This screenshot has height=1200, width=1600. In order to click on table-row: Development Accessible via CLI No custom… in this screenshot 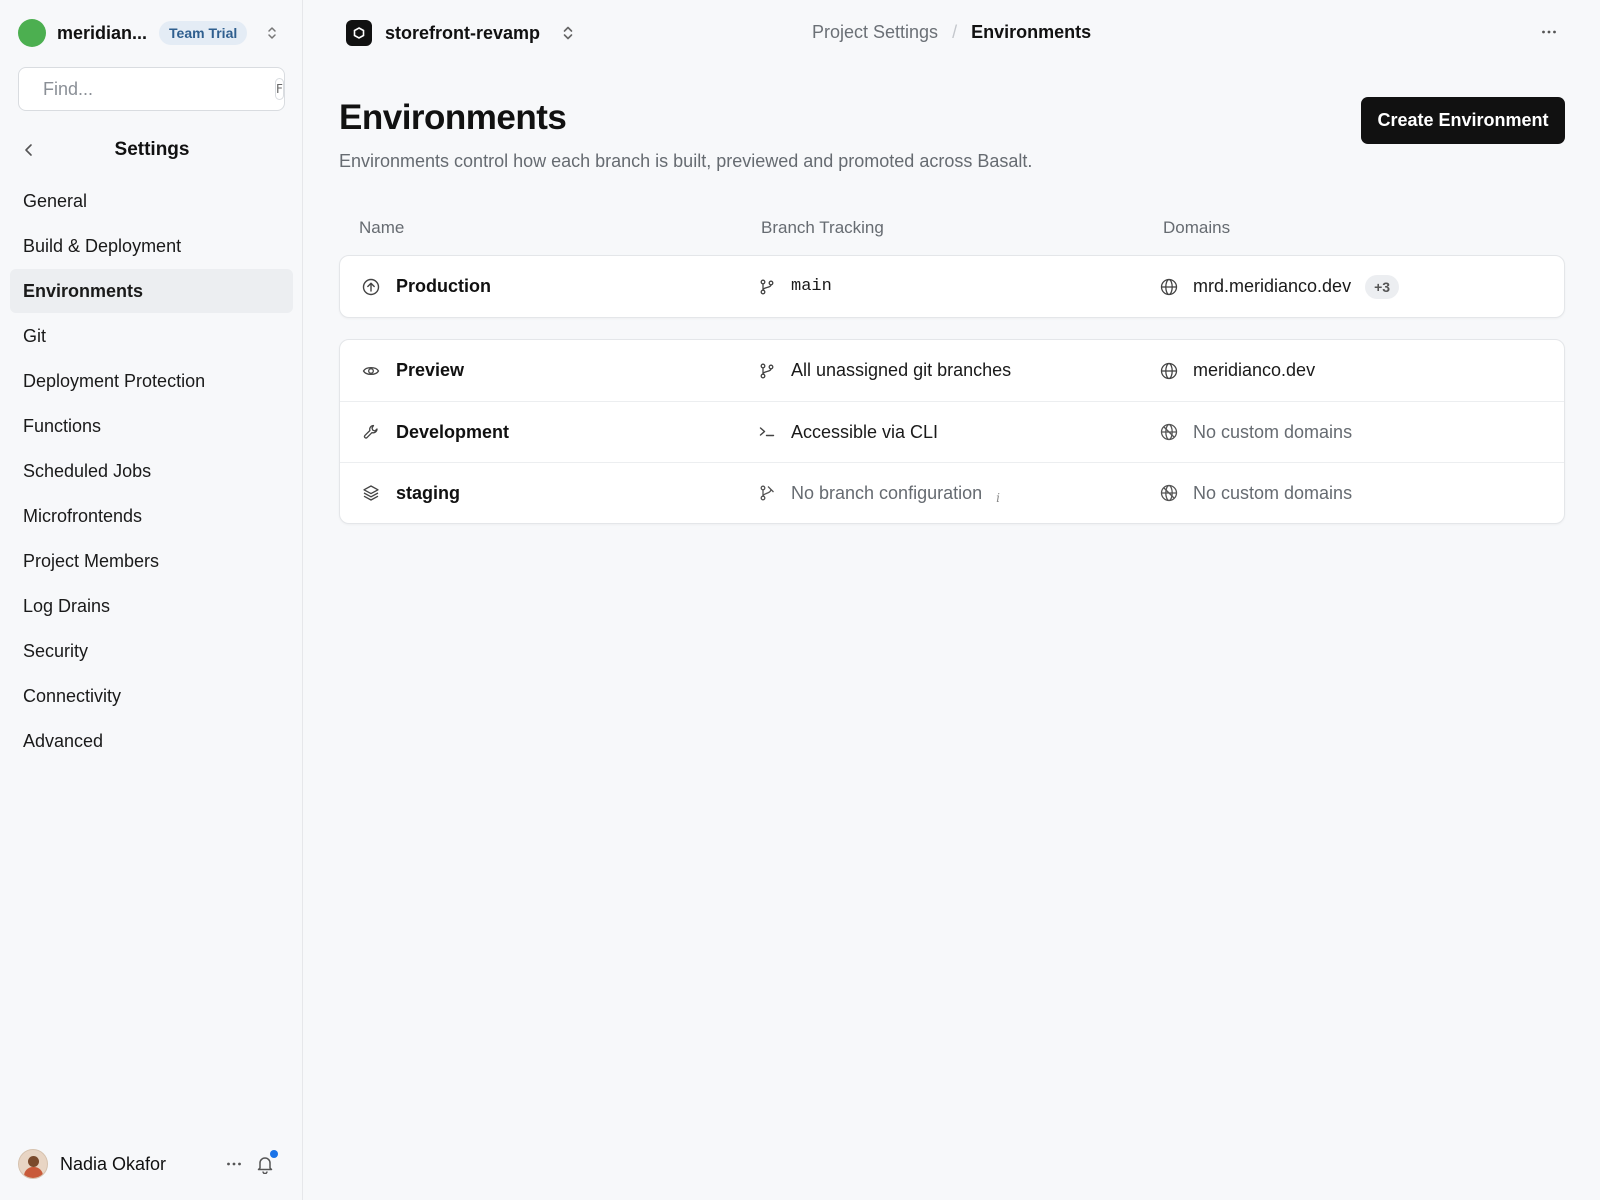, I will do `click(952, 431)`.